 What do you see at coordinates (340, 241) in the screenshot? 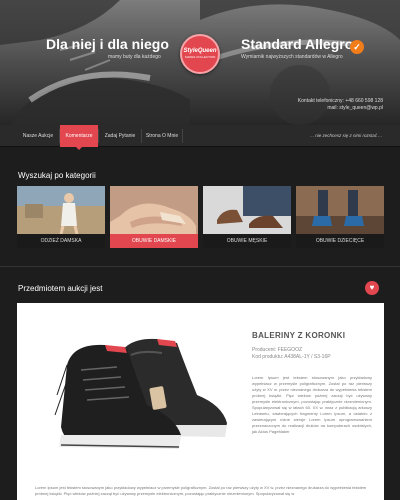
I see `category-label: OBUWIE DZIECIĘCE` at bounding box center [340, 241].